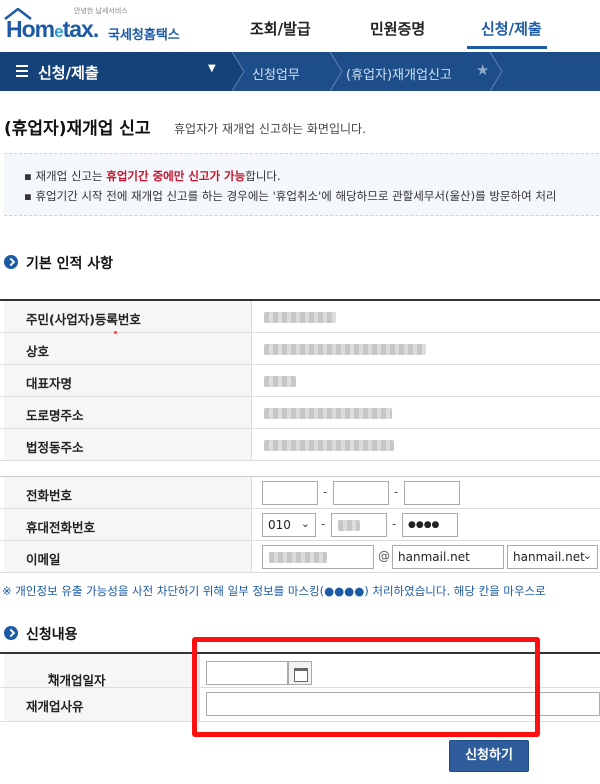 The image size is (600, 784). What do you see at coordinates (552, 557) in the screenshot?
I see `email-domain-select: hanmail.net ⌄` at bounding box center [552, 557].